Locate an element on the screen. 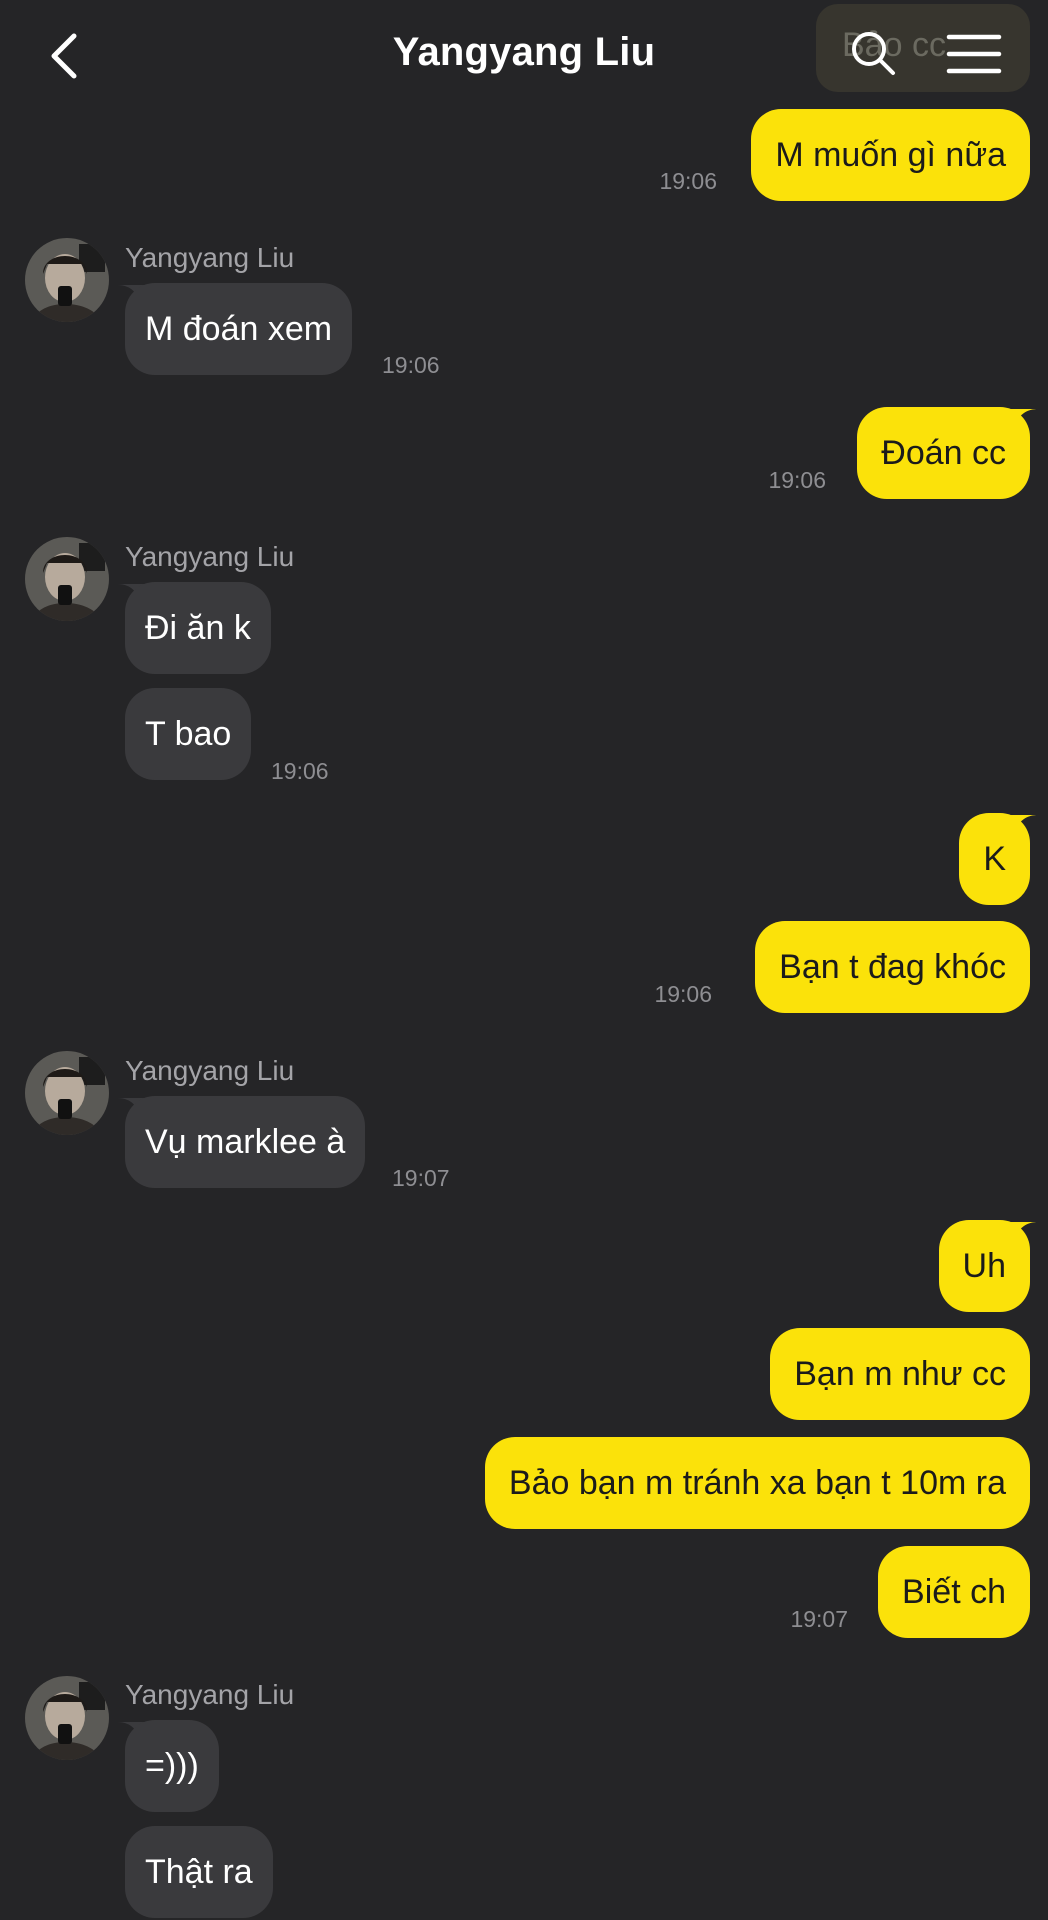  menu-button is located at coordinates (974, 54).